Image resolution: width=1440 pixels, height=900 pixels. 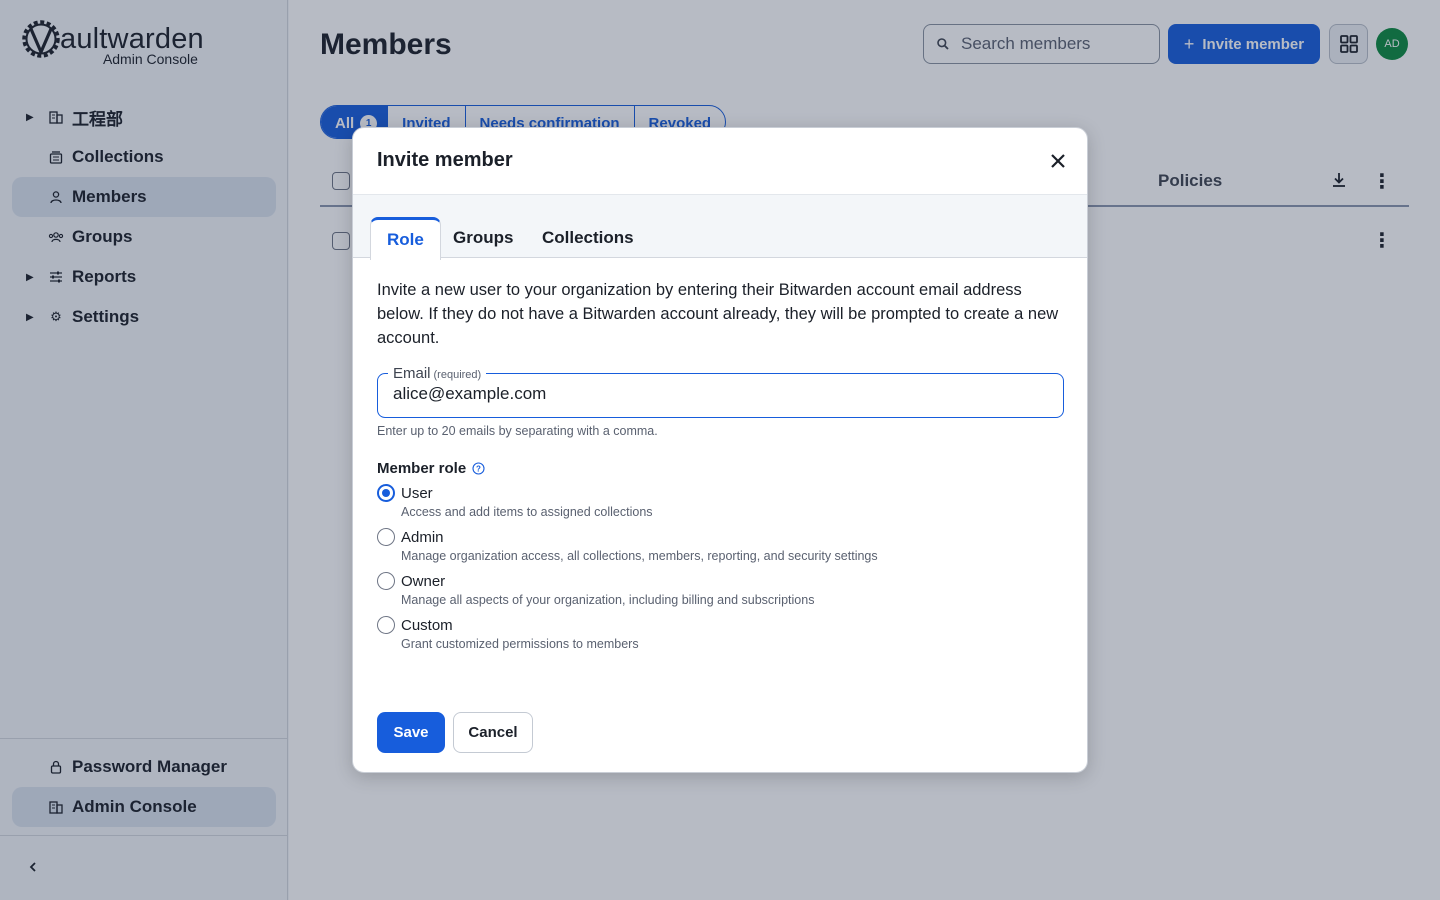 I want to click on email-input, so click(x=718, y=394).